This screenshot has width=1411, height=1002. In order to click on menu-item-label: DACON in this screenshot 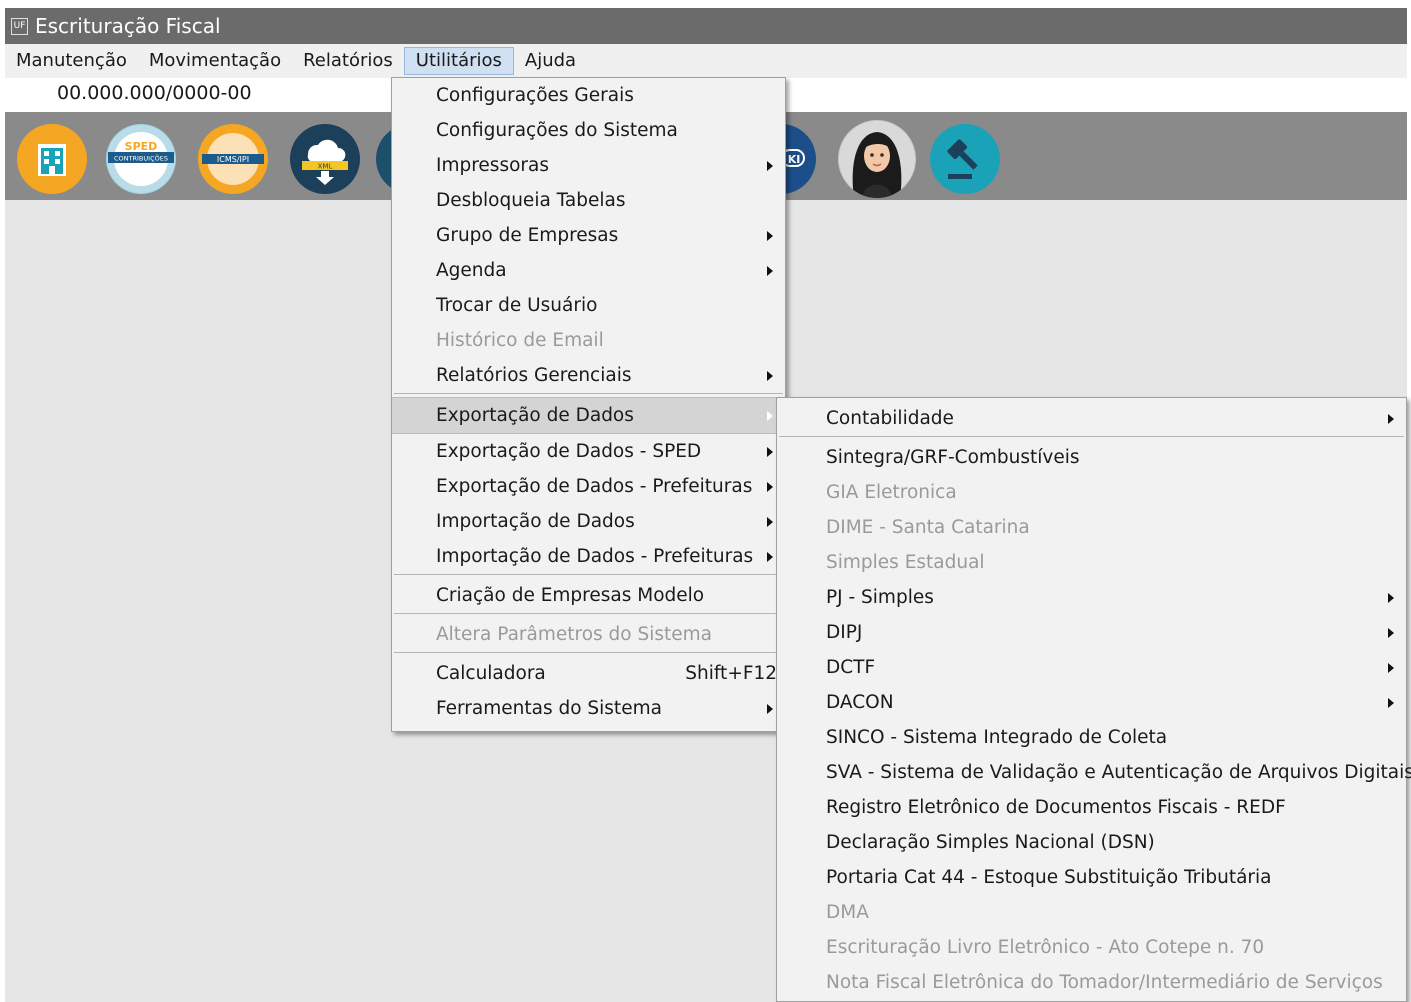, I will do `click(860, 702)`.